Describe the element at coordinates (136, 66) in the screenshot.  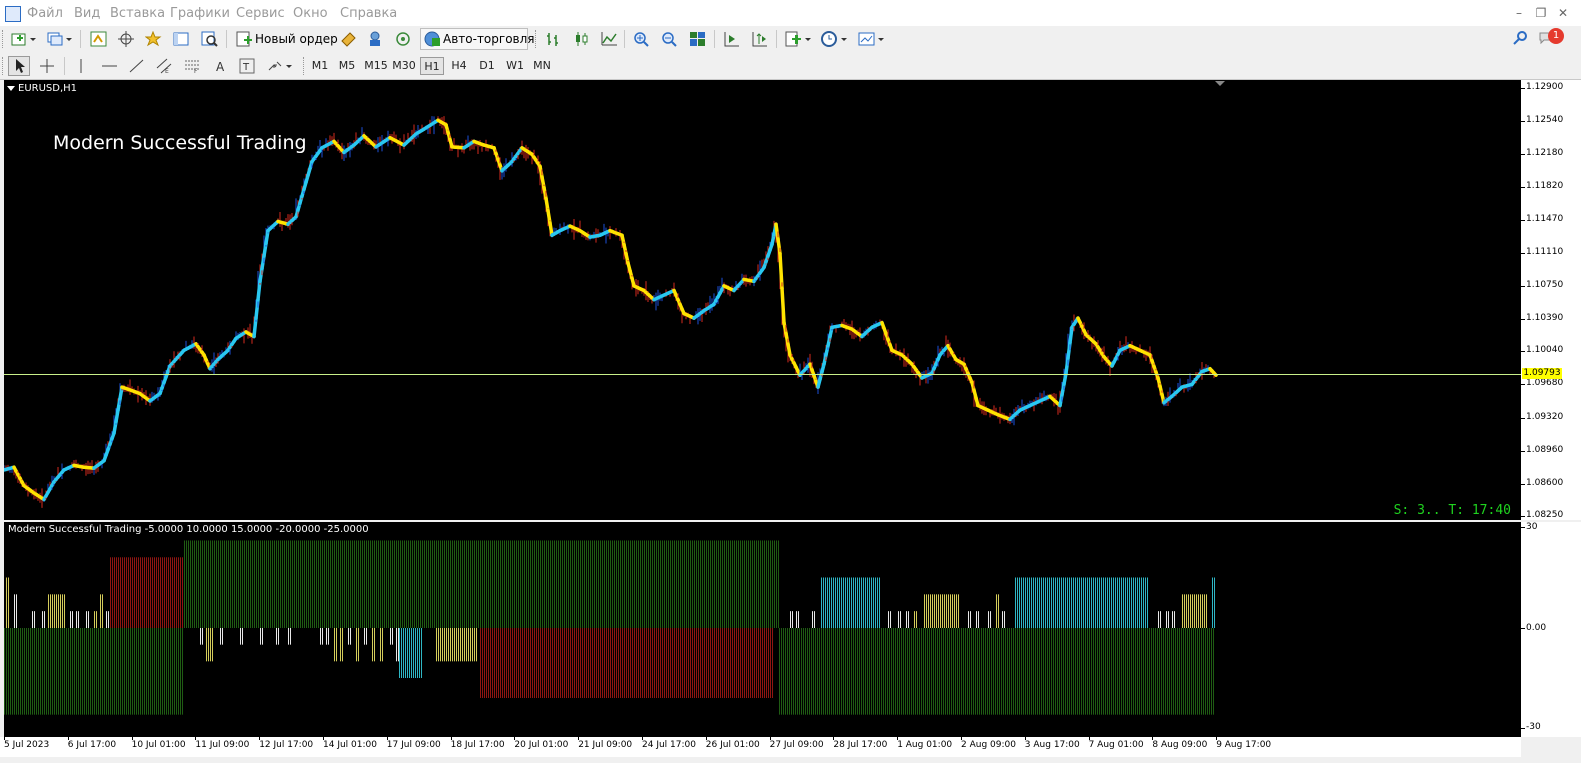
I see `trendline-button` at that location.